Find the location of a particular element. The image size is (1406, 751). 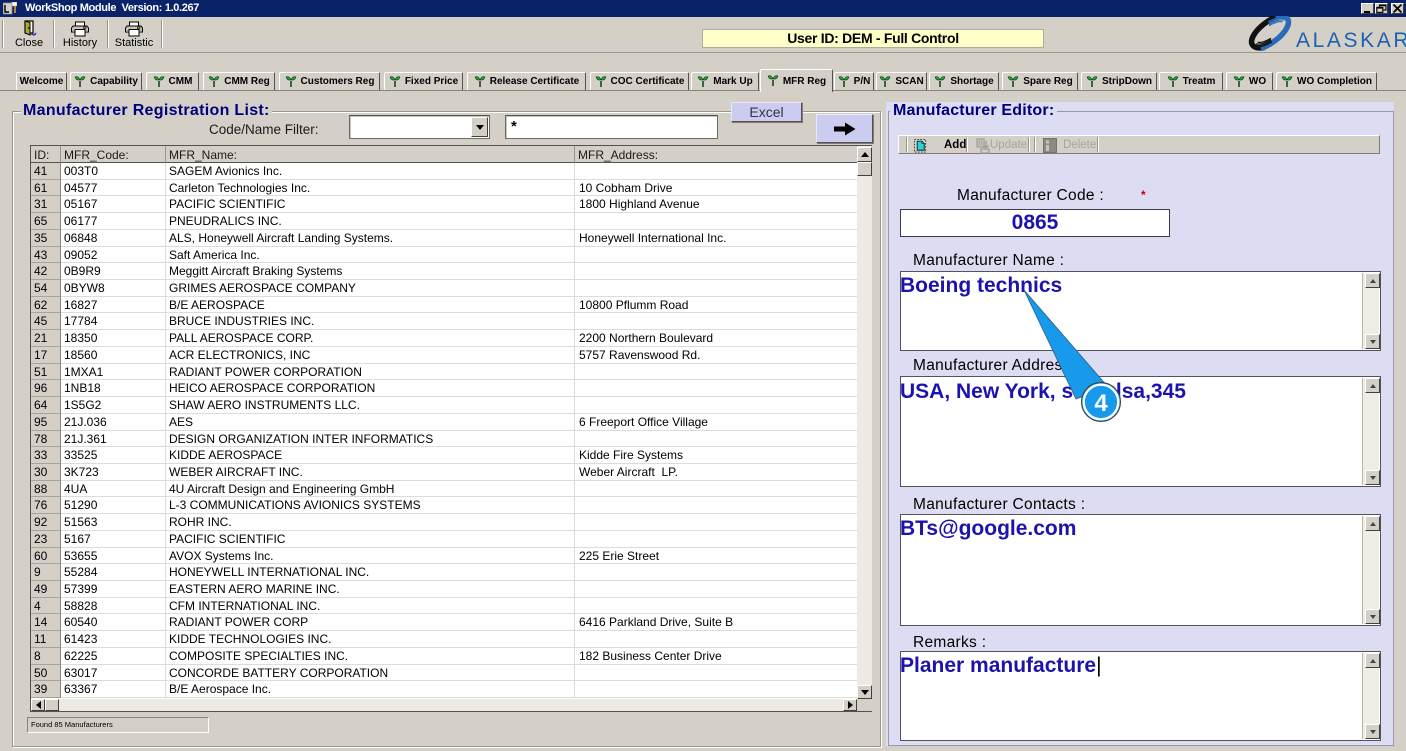

svg-text: ALASKAR is located at coordinates (1351, 40).